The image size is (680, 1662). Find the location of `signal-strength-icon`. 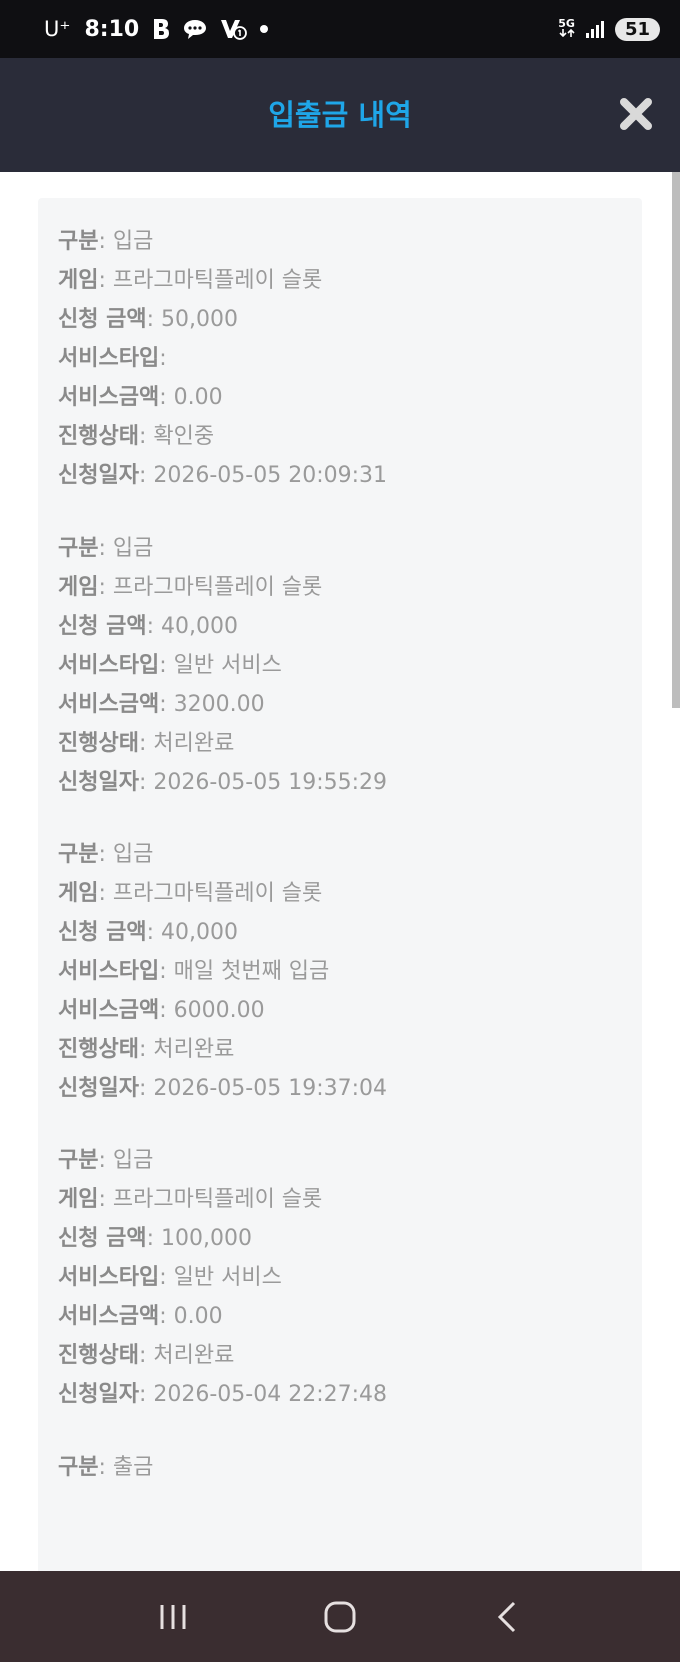

signal-strength-icon is located at coordinates (595, 29).